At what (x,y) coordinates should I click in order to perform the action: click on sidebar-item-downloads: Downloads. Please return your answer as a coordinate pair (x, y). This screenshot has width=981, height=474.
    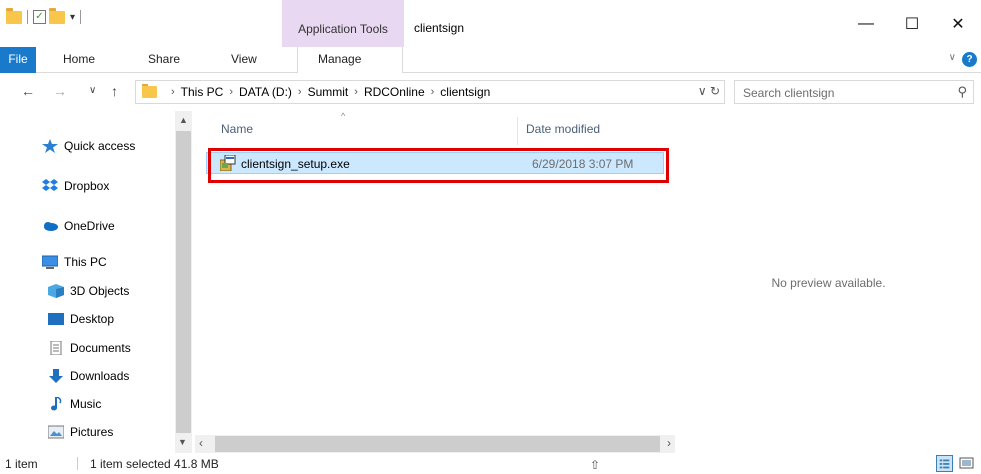
    Looking at the image, I should click on (88, 376).